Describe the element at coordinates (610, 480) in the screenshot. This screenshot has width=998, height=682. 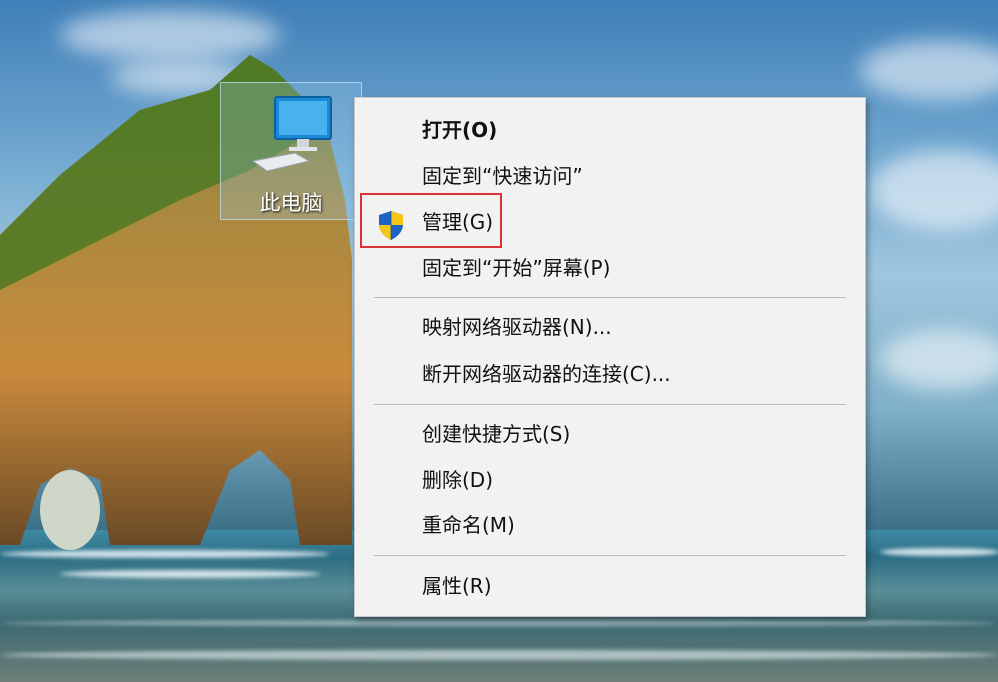
I see `menu-item-delete: 删除(D)` at that location.